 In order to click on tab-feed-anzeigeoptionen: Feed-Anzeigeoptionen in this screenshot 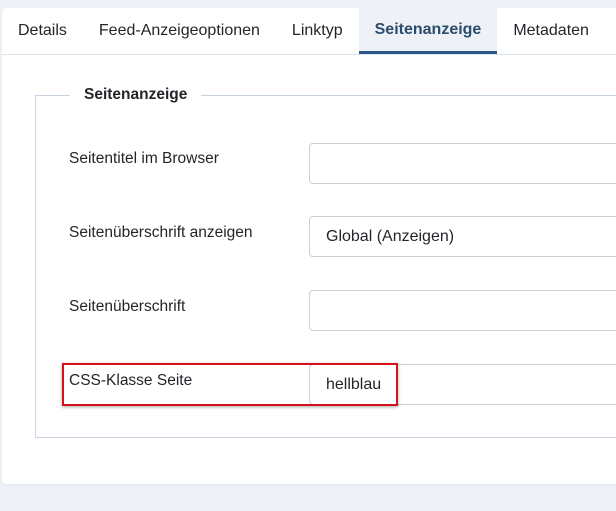, I will do `click(179, 31)`.